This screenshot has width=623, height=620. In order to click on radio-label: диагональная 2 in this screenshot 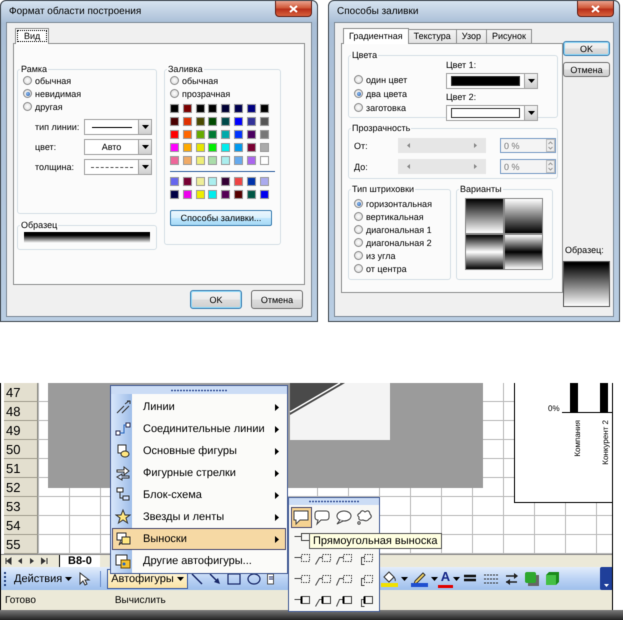, I will do `click(399, 243)`.